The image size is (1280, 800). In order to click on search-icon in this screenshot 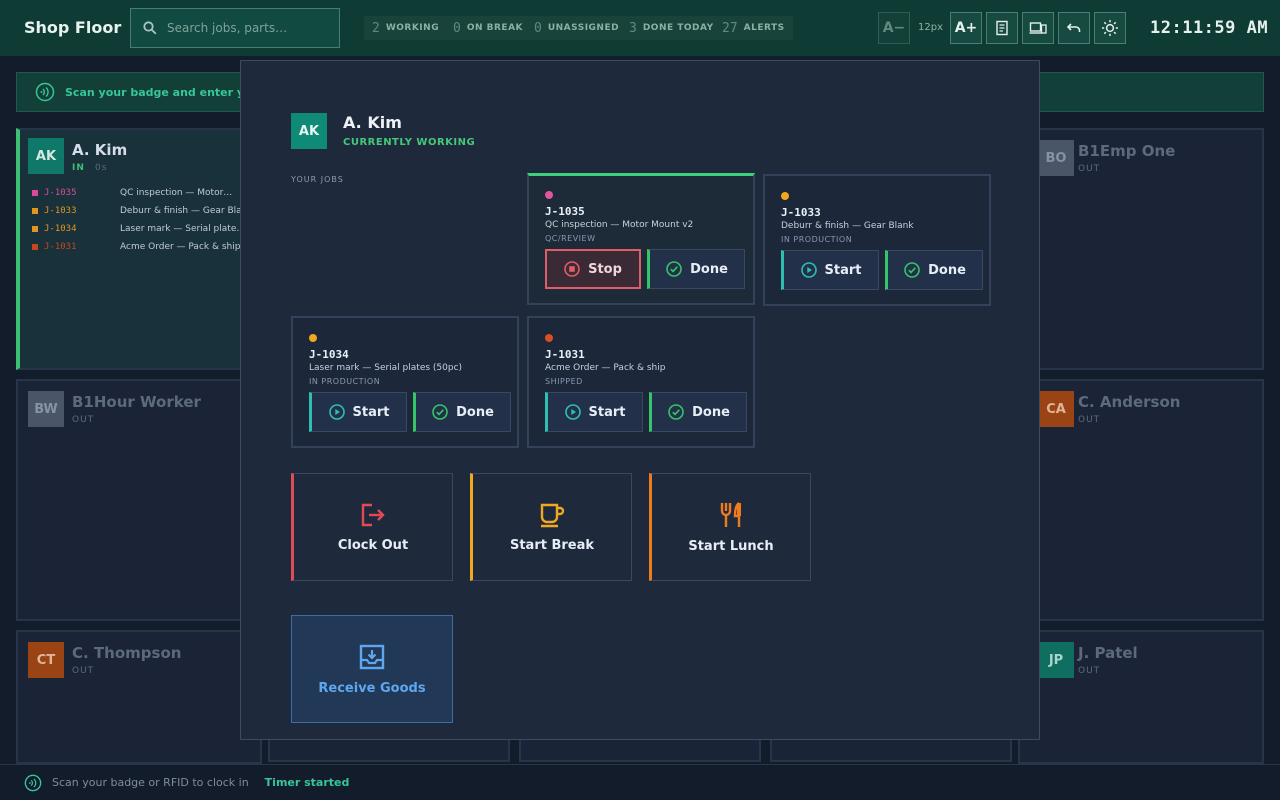, I will do `click(150, 28)`.